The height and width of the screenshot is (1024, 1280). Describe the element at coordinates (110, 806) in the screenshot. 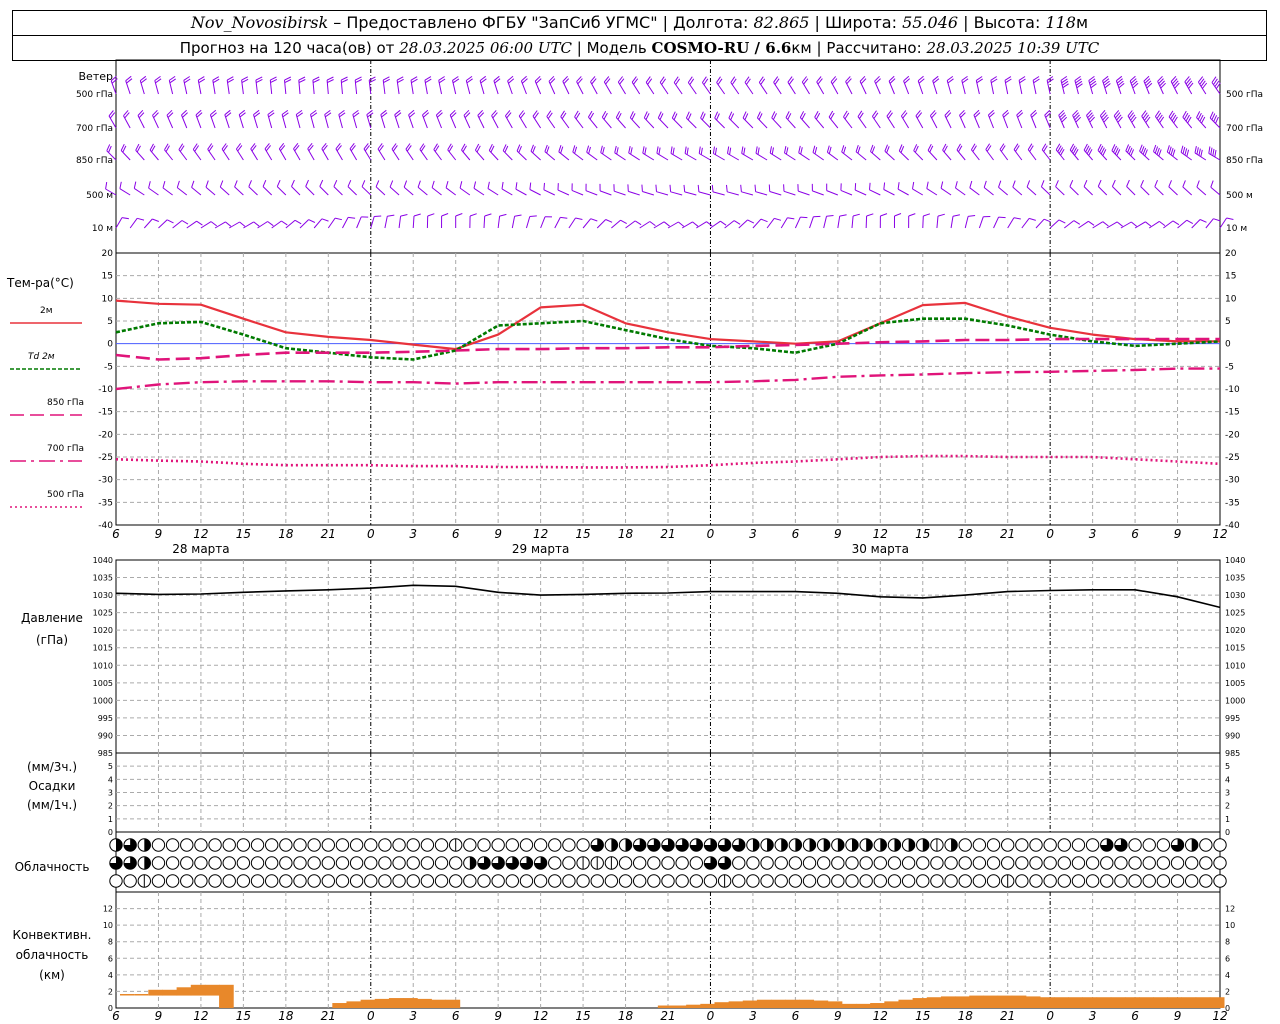

I see `precip-tick-left: 2` at that location.